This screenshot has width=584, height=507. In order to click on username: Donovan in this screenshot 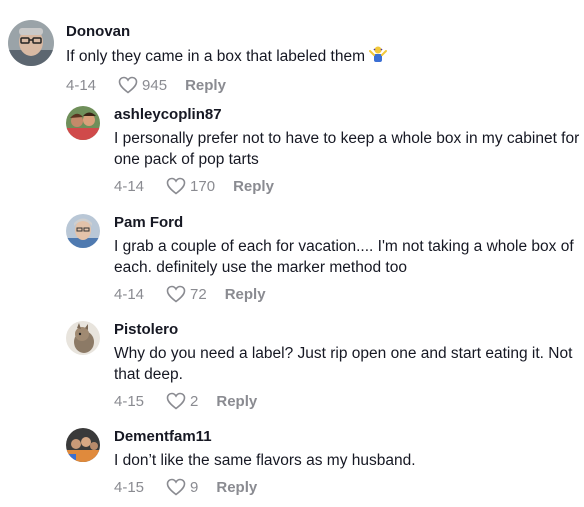, I will do `click(323, 32)`.